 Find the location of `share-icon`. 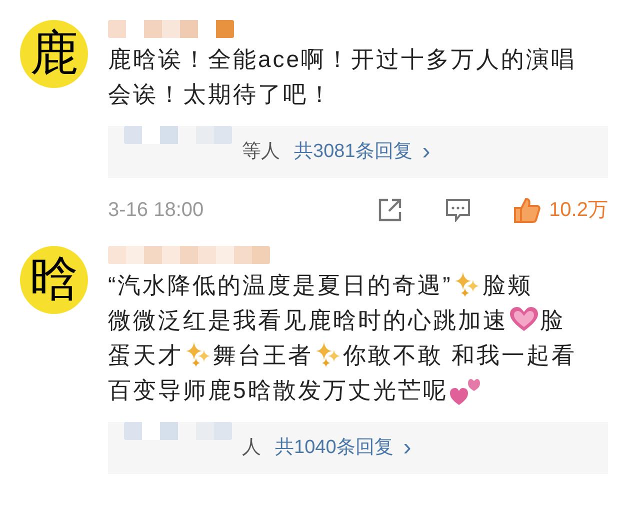

share-icon is located at coordinates (390, 210).